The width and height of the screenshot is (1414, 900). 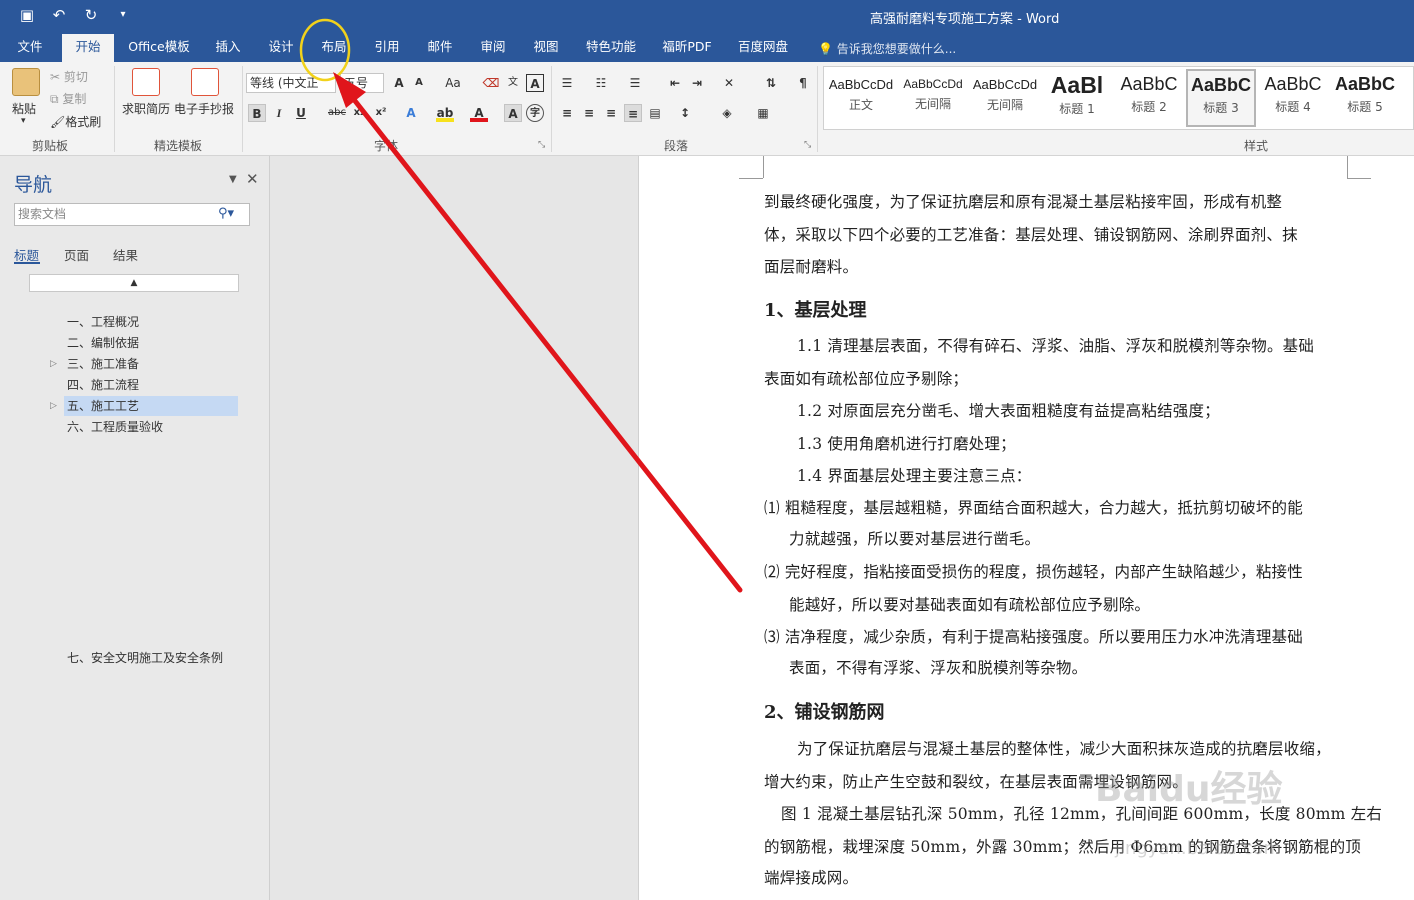 I want to click on font-group-label: 字体, so click(x=386, y=146).